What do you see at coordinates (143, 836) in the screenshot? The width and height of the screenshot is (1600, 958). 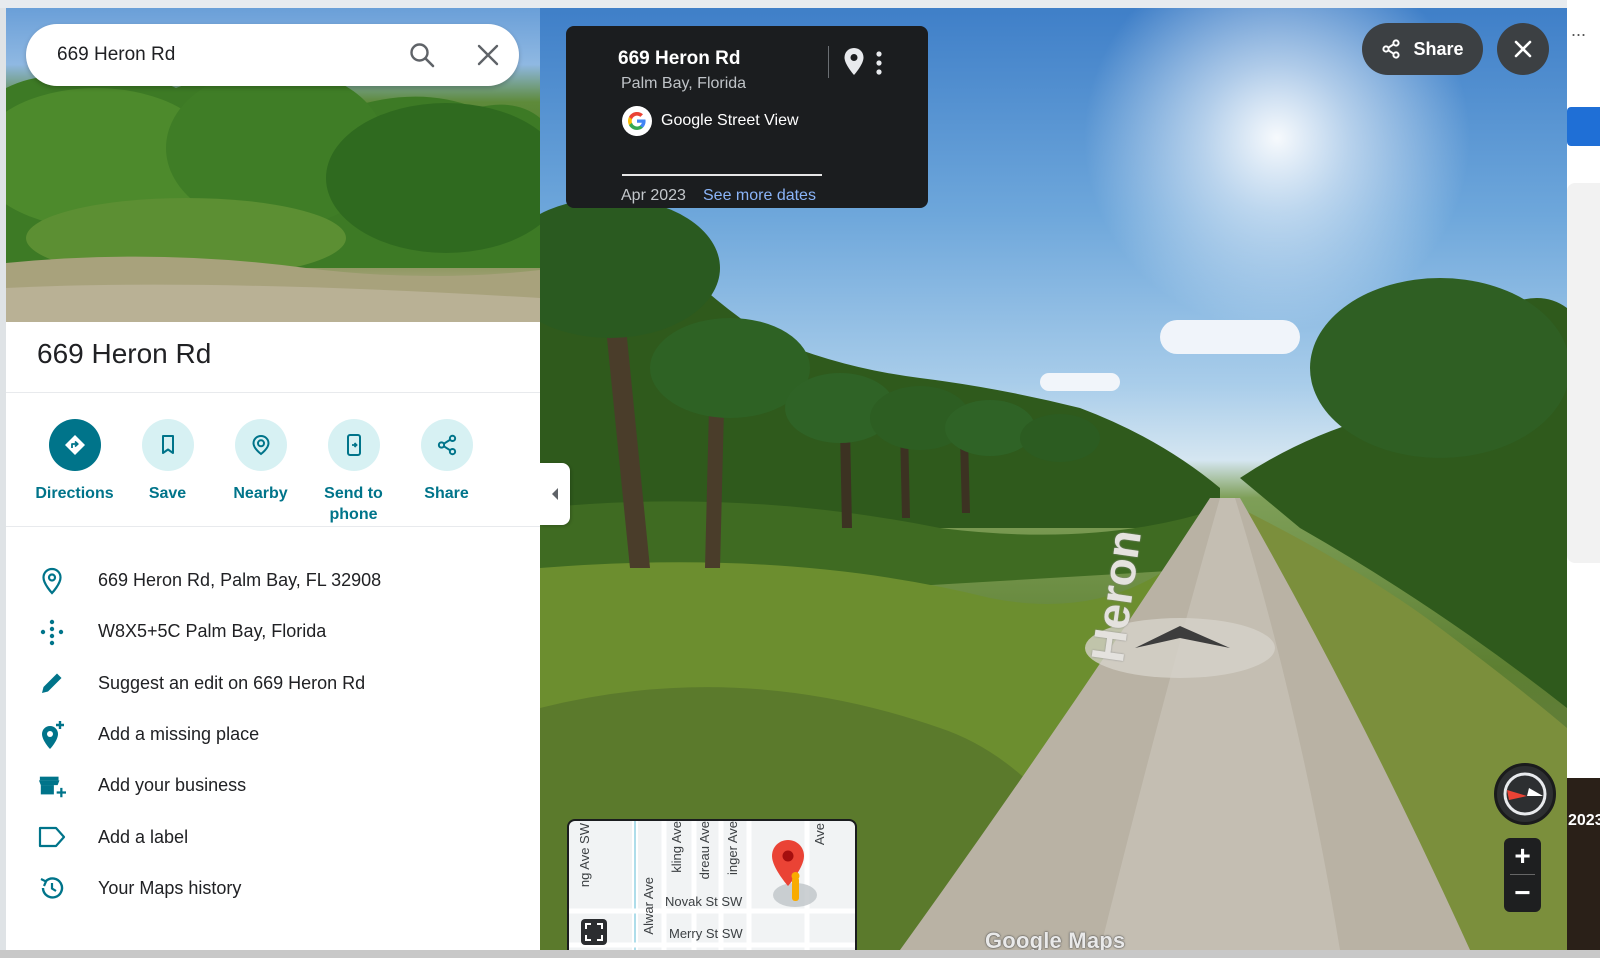 I see `info-text: Add a label` at bounding box center [143, 836].